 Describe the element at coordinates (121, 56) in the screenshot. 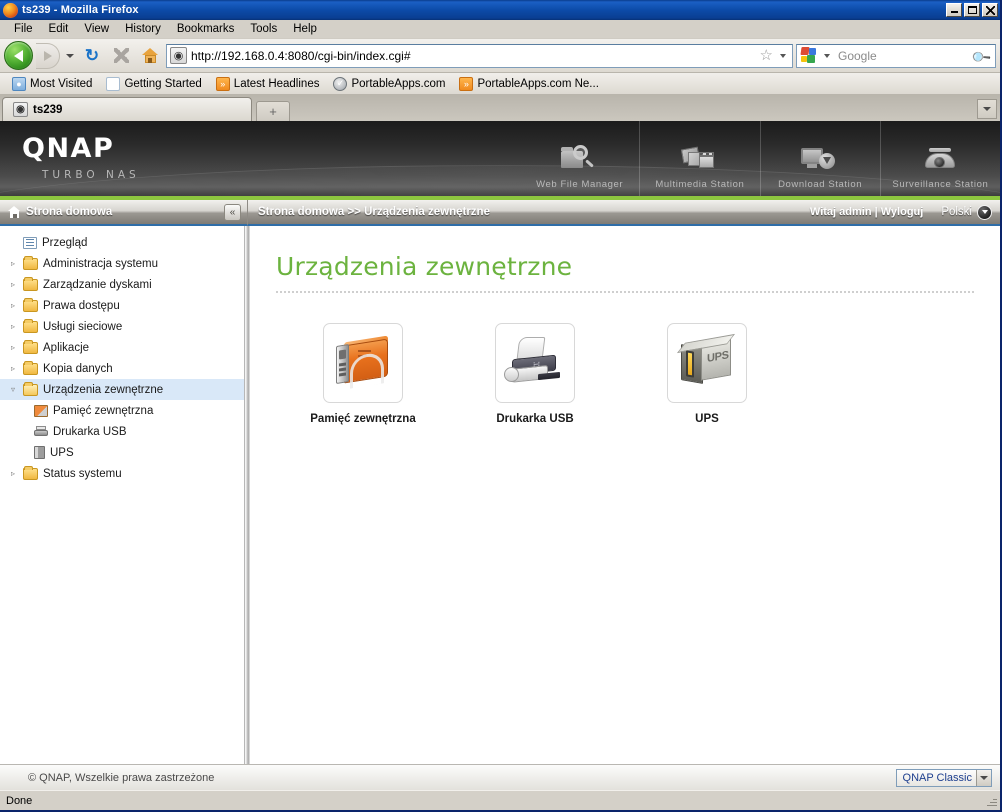

I see `stop-button` at that location.